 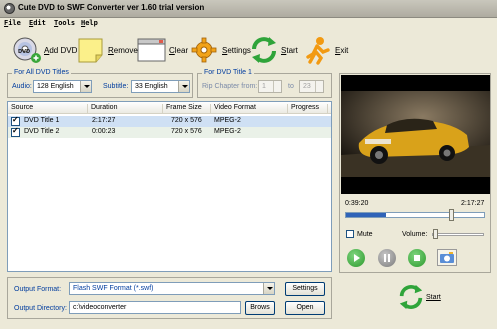 What do you see at coordinates (248, 24) in the screenshot?
I see `menu-bar: File Edit Tools Help` at bounding box center [248, 24].